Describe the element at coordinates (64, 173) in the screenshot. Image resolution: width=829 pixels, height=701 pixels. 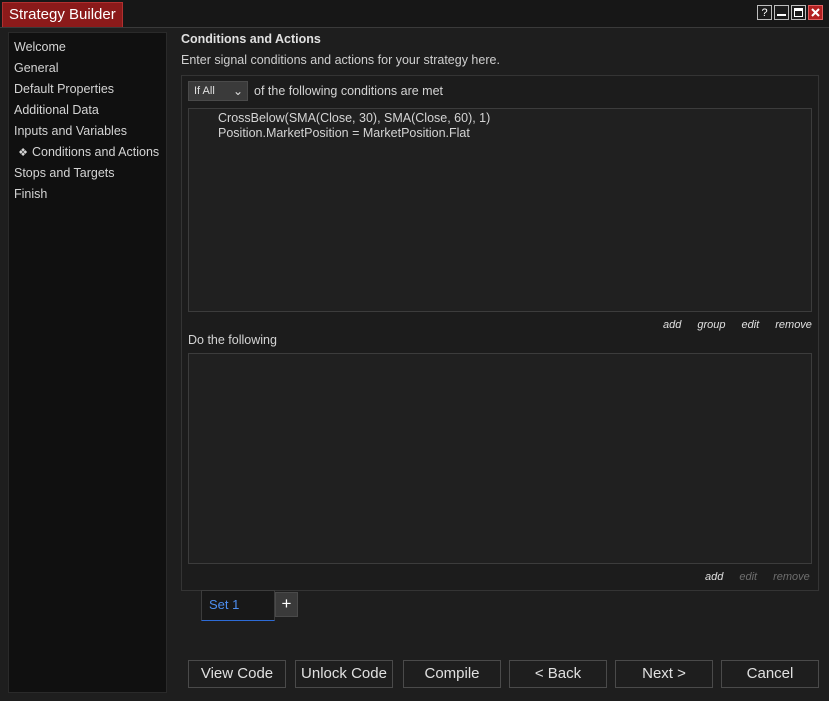
I see `nav-item-label: Stops and Targets` at that location.